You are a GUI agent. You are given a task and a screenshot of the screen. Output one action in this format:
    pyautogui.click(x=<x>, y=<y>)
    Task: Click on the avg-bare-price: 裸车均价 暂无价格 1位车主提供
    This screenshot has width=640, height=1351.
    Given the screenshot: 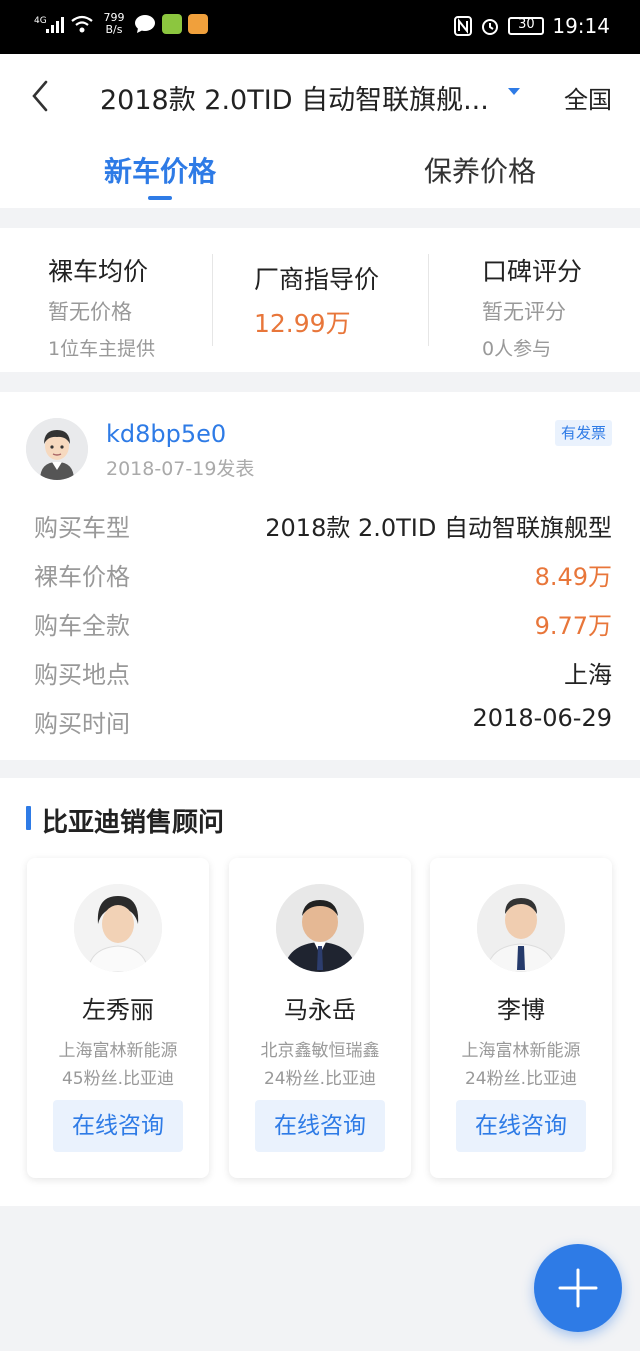 What is the action you would take?
    pyautogui.click(x=101, y=324)
    